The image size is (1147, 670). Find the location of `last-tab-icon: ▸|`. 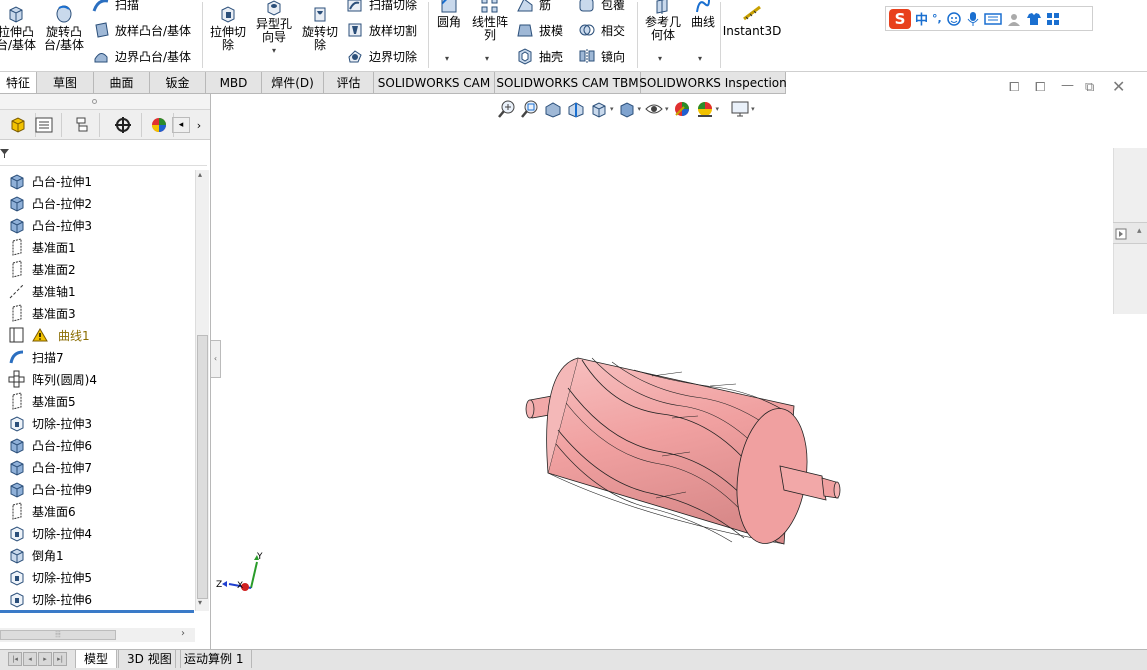

last-tab-icon: ▸| is located at coordinates (60, 659).